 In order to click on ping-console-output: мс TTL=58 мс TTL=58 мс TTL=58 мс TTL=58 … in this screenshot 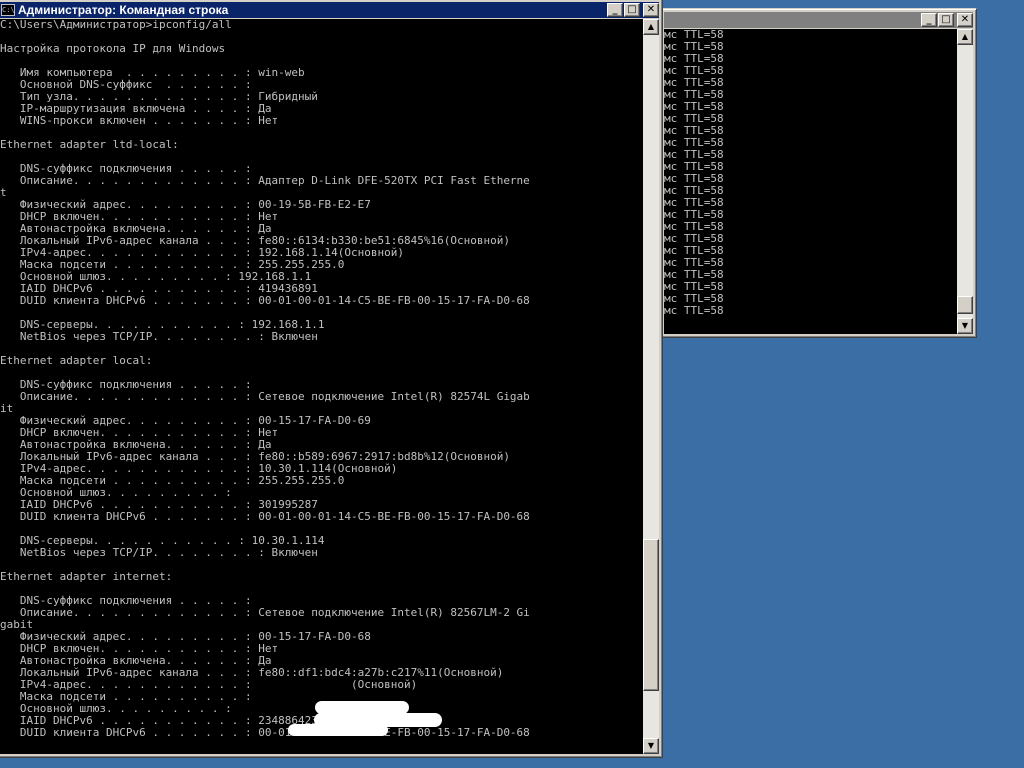, I will do `click(810, 181)`.